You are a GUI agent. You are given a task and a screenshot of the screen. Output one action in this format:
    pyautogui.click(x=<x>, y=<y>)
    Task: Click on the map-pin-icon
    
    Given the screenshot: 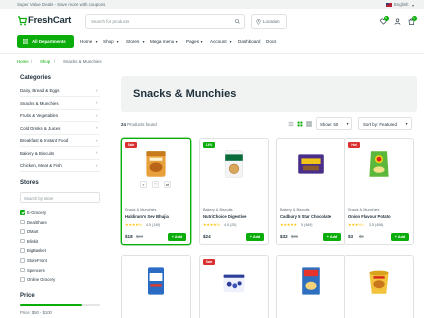 What is the action you would take?
    pyautogui.click(x=258, y=21)
    